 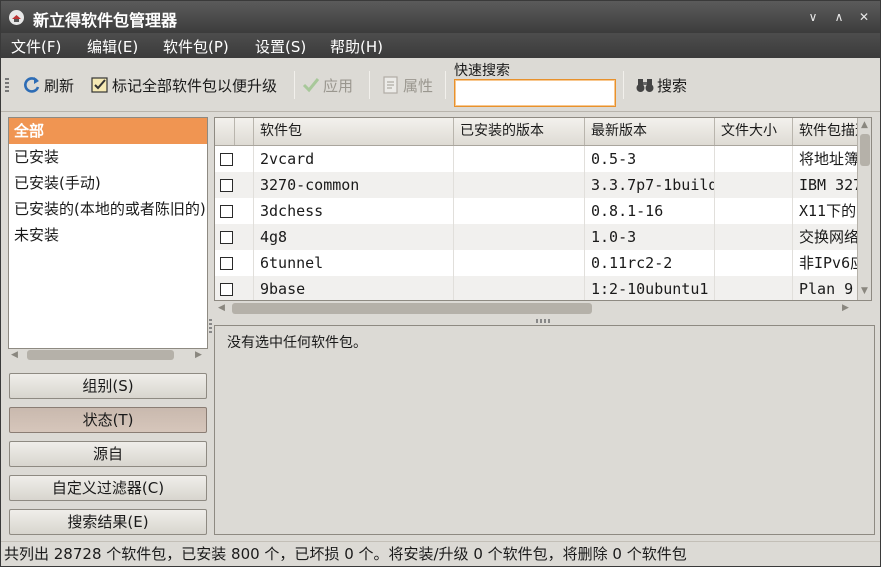 What do you see at coordinates (108, 131) in the screenshot?
I see `filter-item-all: 全部` at bounding box center [108, 131].